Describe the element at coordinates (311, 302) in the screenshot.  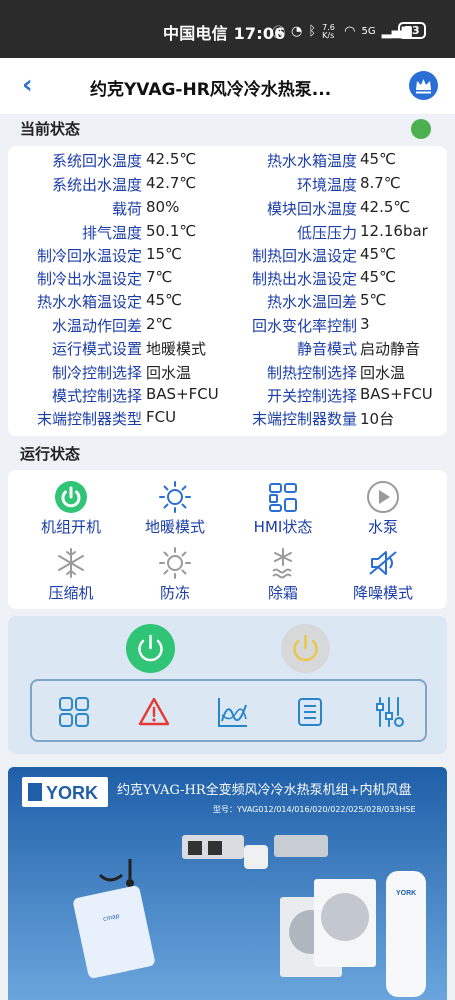
I see `param-label: 热水水温回差` at that location.